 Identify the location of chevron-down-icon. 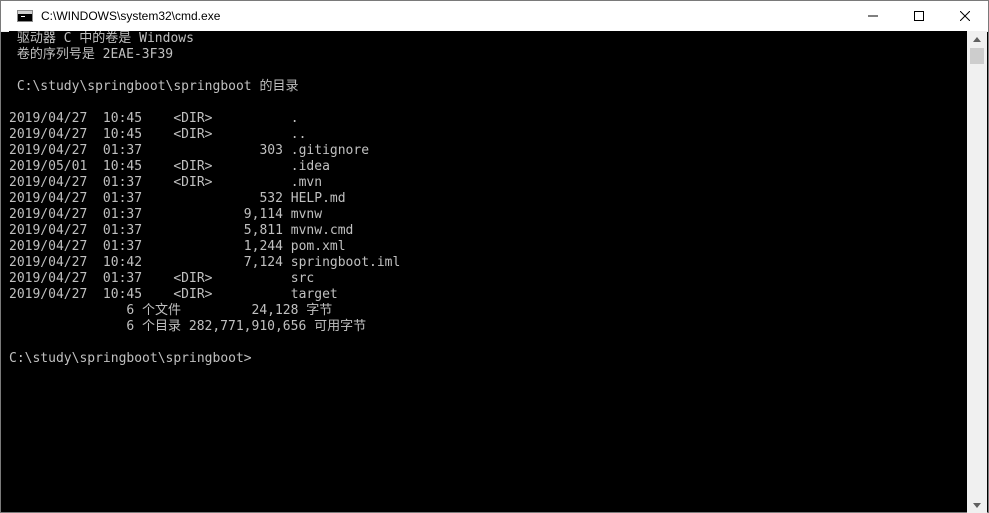
(977, 505).